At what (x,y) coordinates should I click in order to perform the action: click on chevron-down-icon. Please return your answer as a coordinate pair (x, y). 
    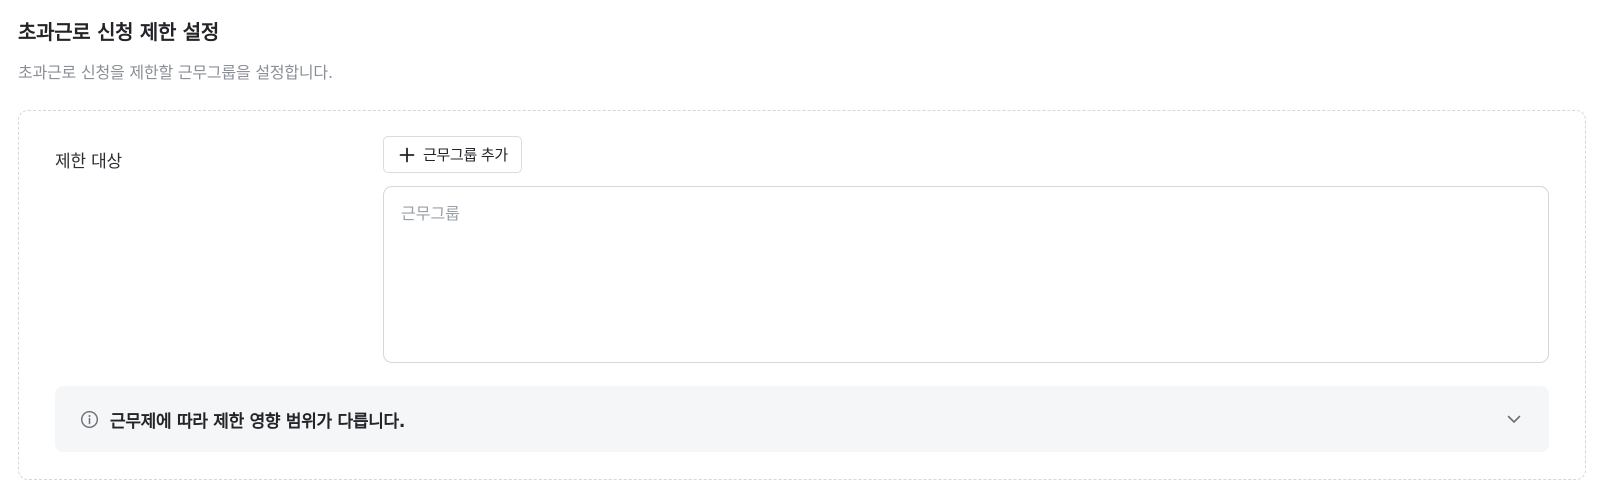
    Looking at the image, I should click on (1514, 419).